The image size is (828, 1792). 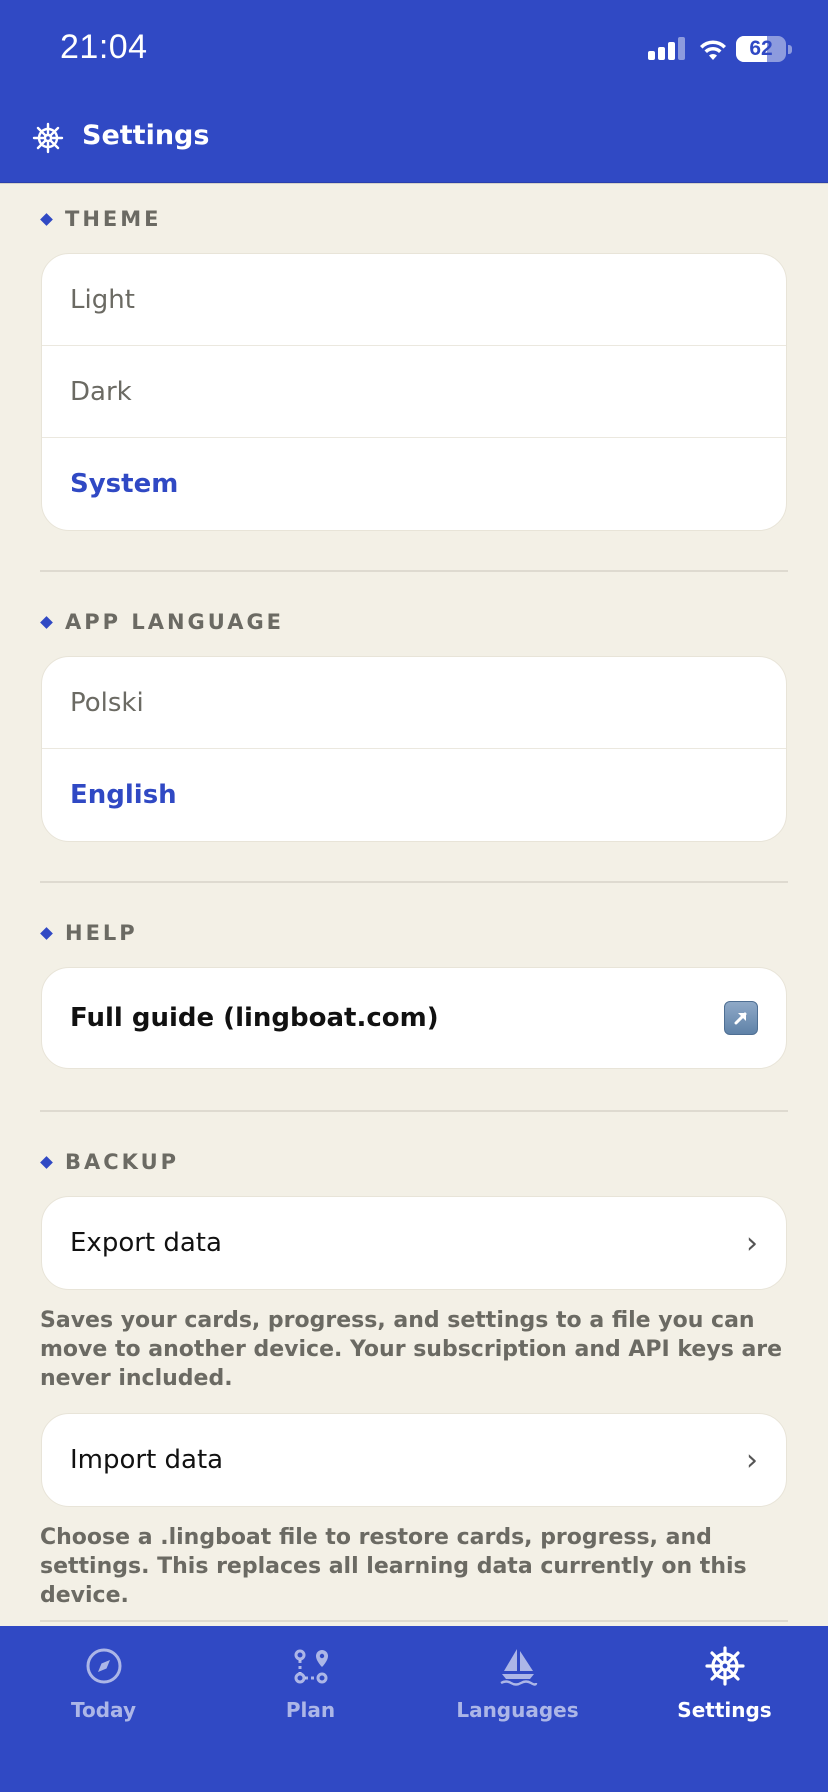 What do you see at coordinates (310, 1686) in the screenshot?
I see `tab-plan: Plan` at bounding box center [310, 1686].